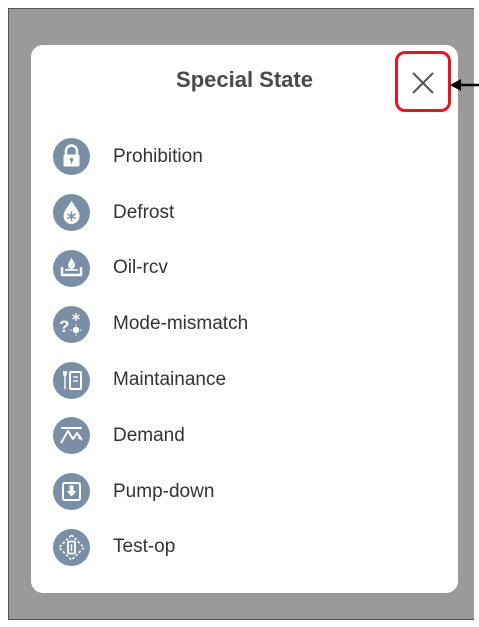  What do you see at coordinates (158, 156) in the screenshot?
I see `item-label: Prohibition` at bounding box center [158, 156].